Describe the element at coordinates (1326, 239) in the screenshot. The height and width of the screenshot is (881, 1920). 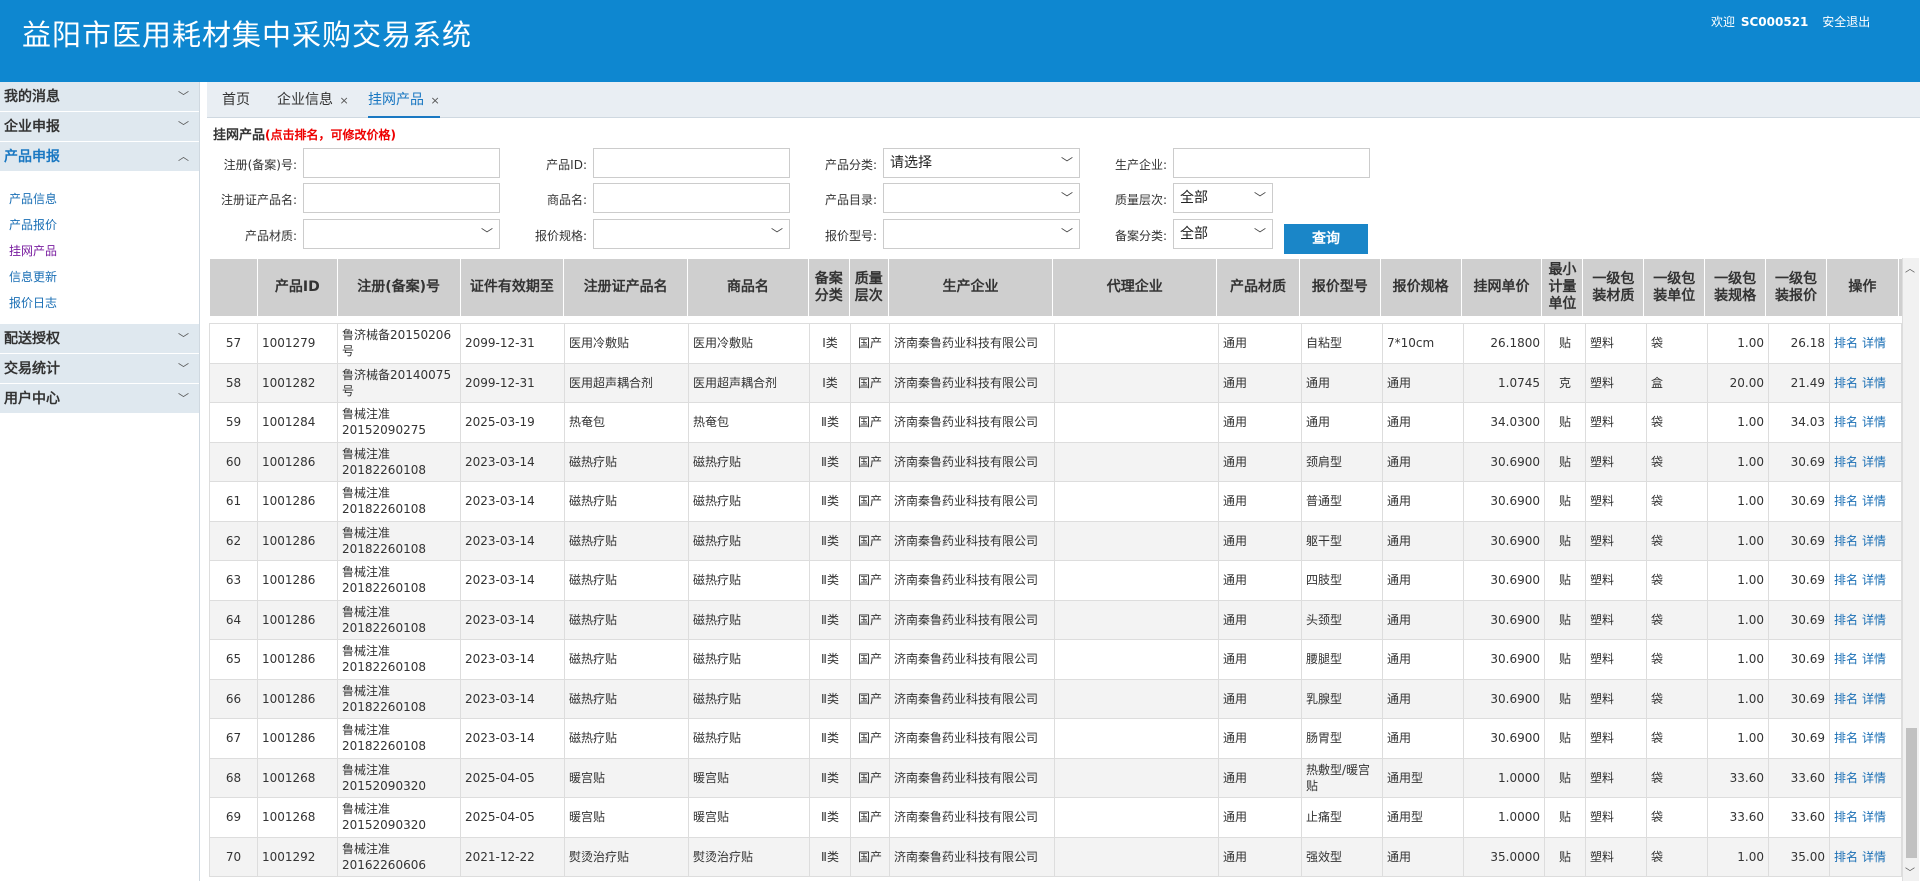
I see `search-button: 查询` at that location.